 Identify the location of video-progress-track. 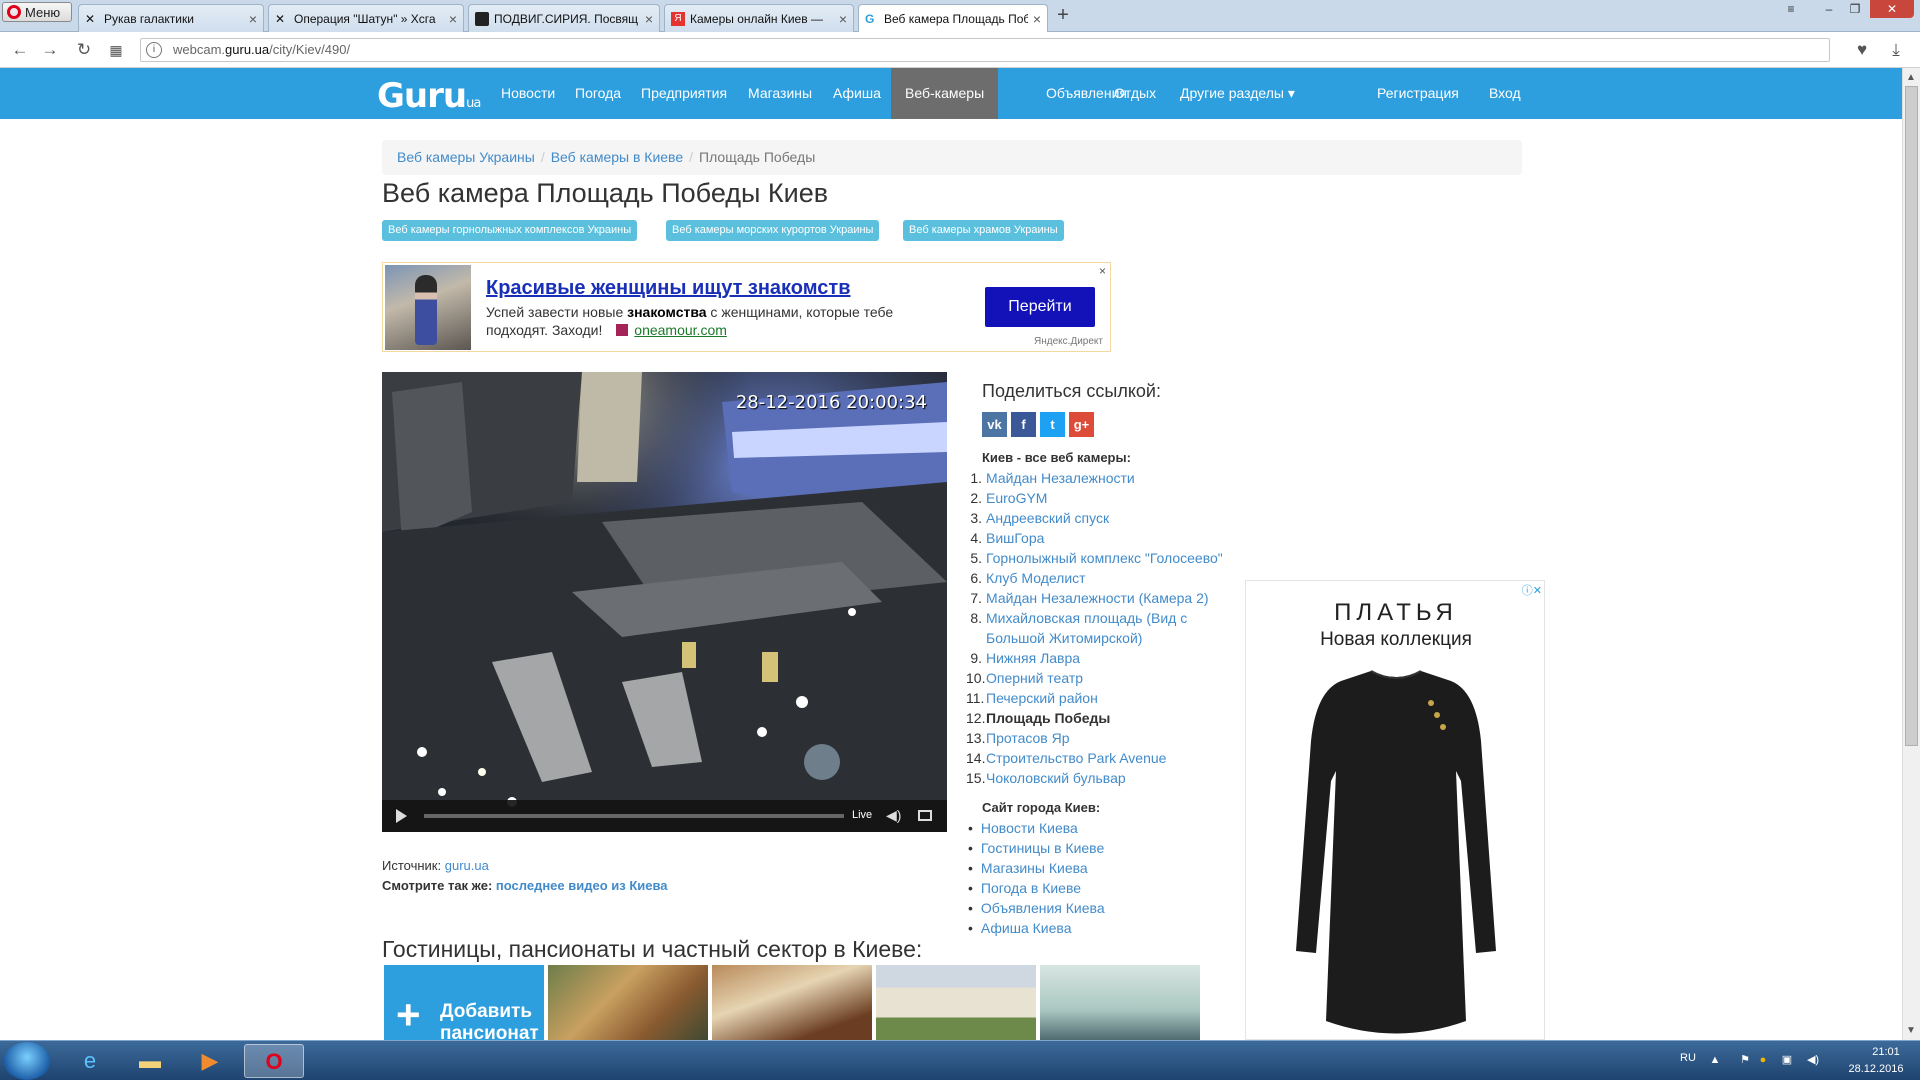
(634, 816).